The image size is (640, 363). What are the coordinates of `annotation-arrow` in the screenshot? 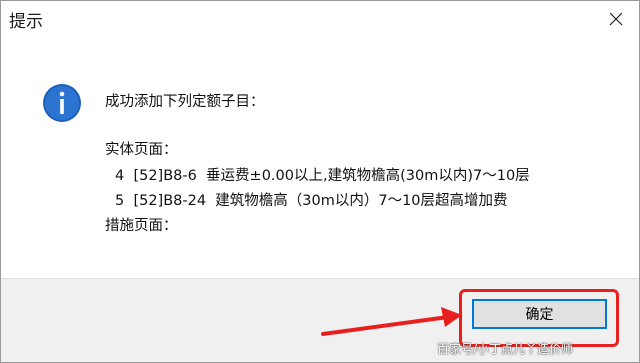 It's located at (391, 321).